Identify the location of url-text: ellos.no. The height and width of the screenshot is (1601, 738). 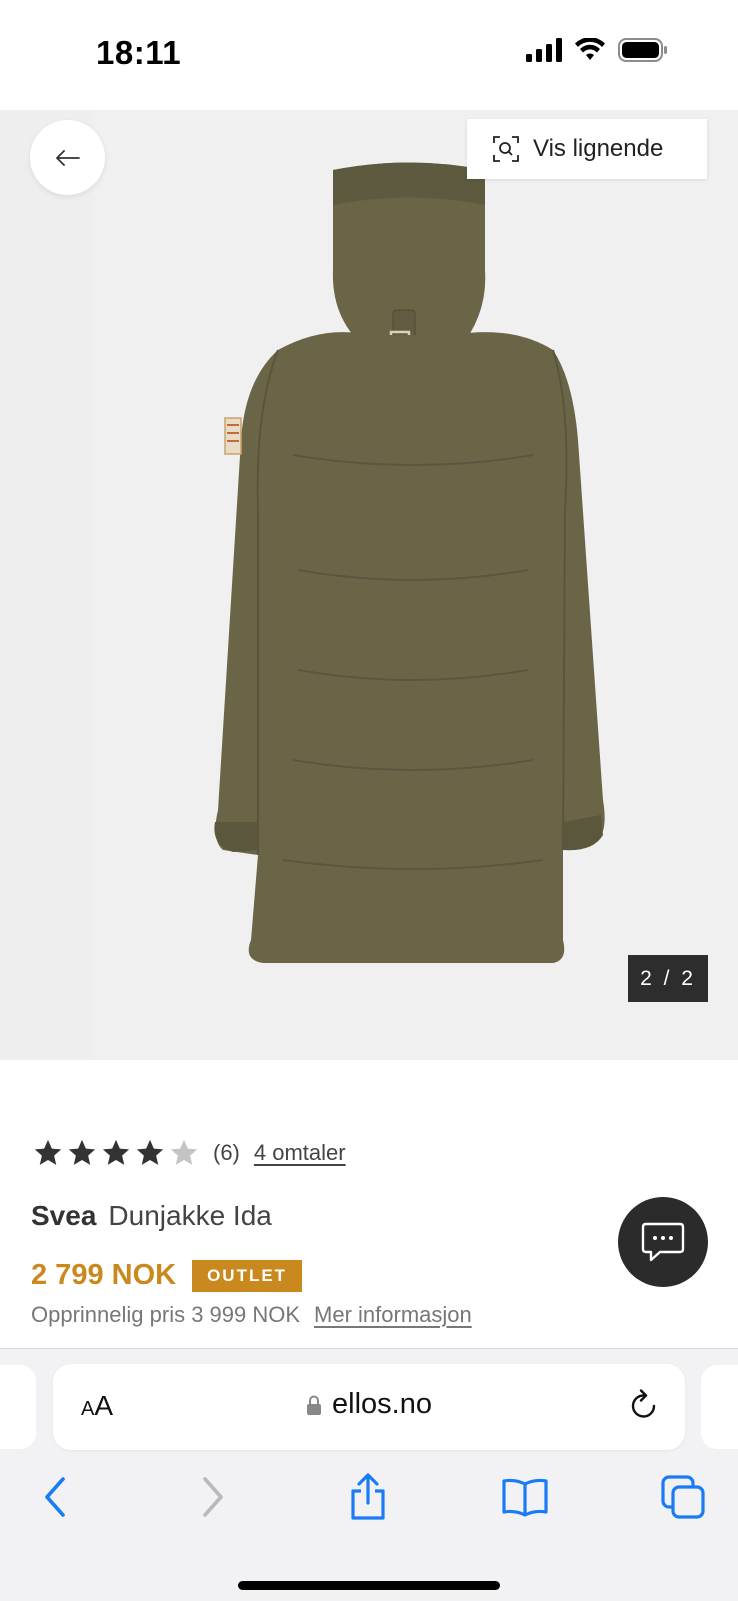
(382, 1404).